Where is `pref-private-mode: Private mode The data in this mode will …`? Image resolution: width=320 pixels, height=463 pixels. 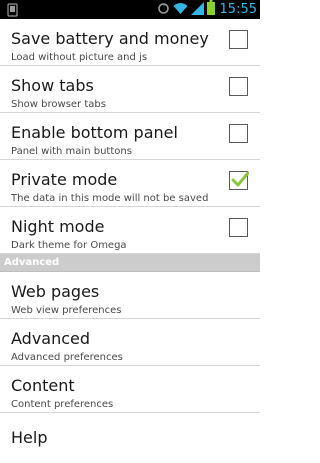
pref-private-mode: Private mode The data in this mode will … is located at coordinates (130, 183).